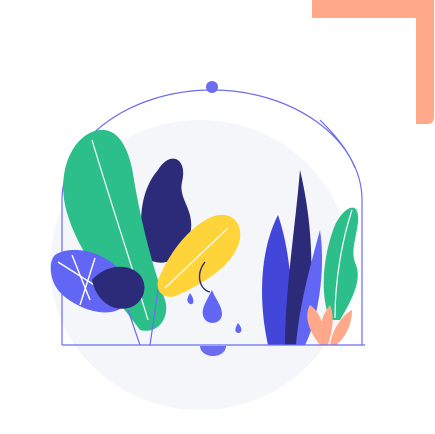  I want to click on dome-reflection-arc, so click(337, 144).